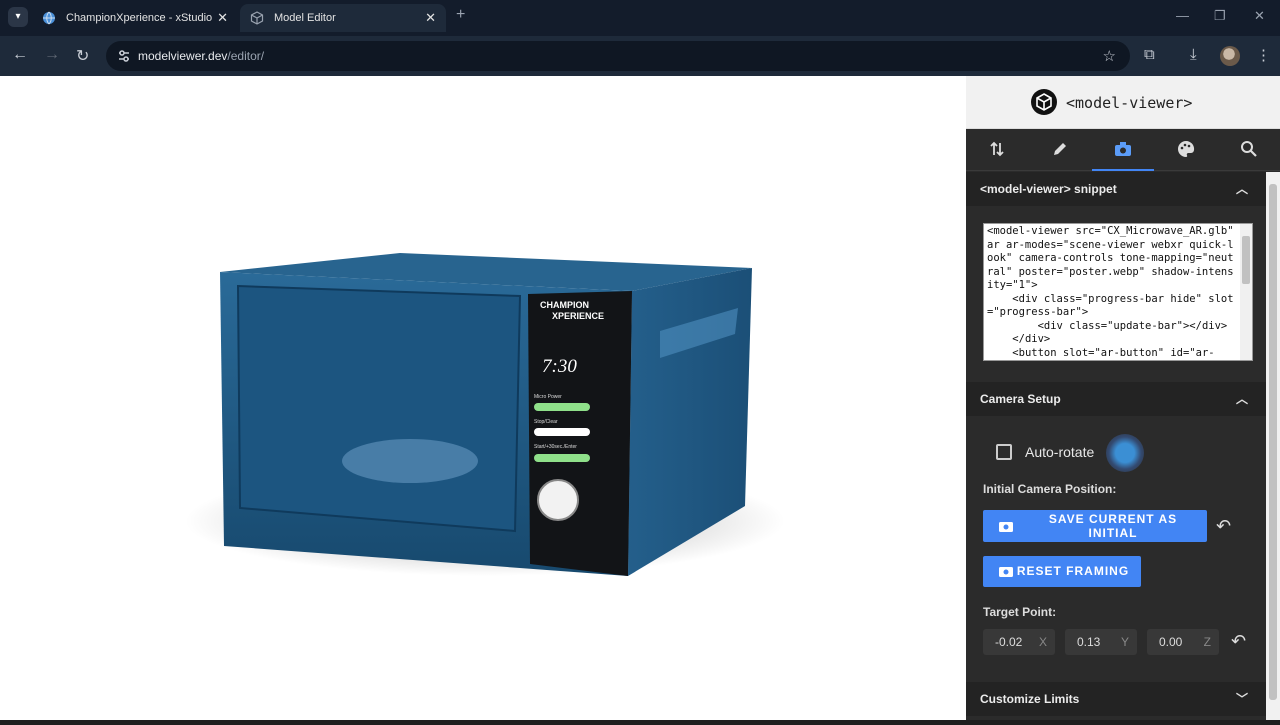 The width and height of the screenshot is (1280, 725). What do you see at coordinates (246, 56) in the screenshot?
I see `url-path: /editor/` at bounding box center [246, 56].